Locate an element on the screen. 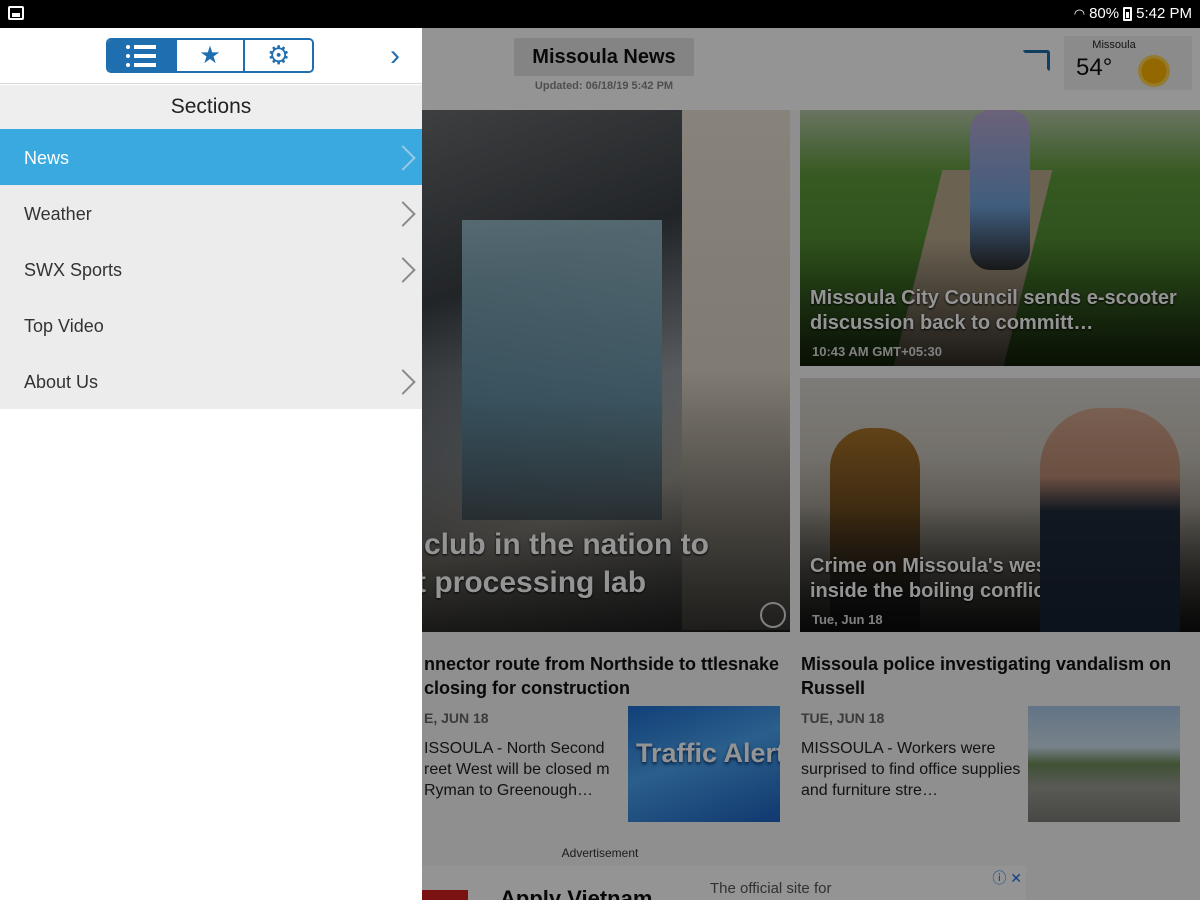 Image resolution: width=1200 pixels, height=900 pixels. sidebar-item-weather: Weather is located at coordinates (211, 213).